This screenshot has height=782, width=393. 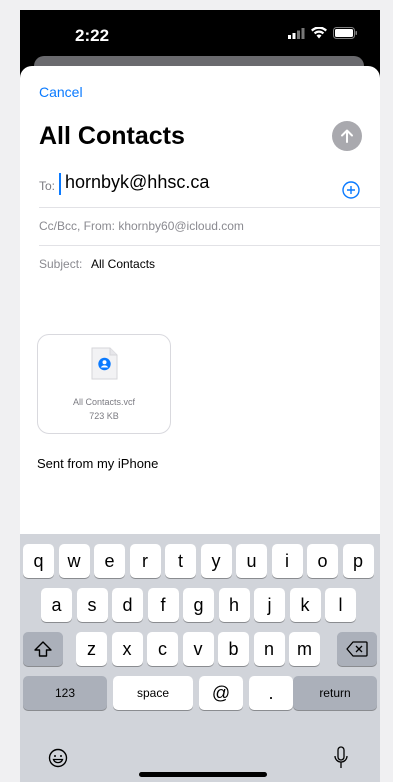 What do you see at coordinates (200, 35) in the screenshot?
I see `status-bar: 2:22` at bounding box center [200, 35].